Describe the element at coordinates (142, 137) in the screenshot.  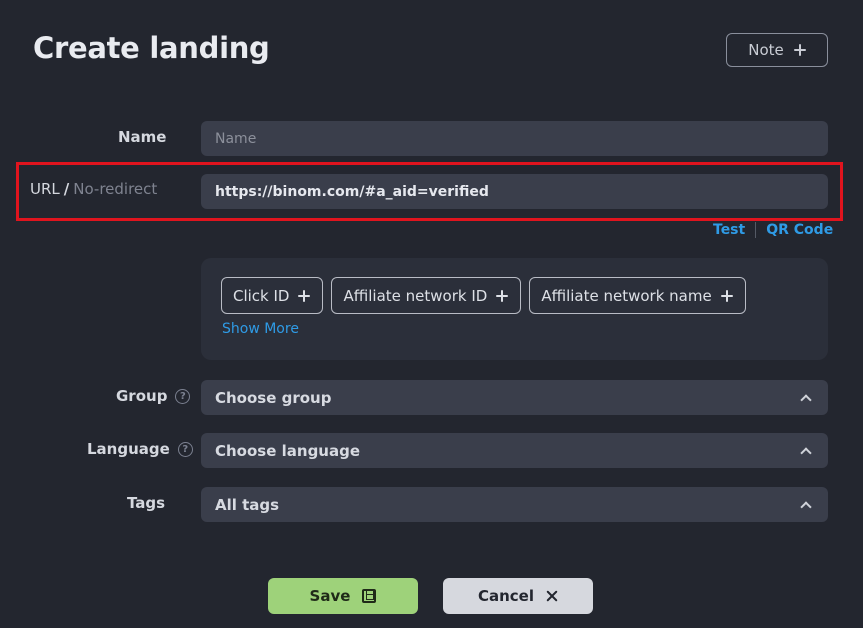
I see `name-label: Name` at that location.